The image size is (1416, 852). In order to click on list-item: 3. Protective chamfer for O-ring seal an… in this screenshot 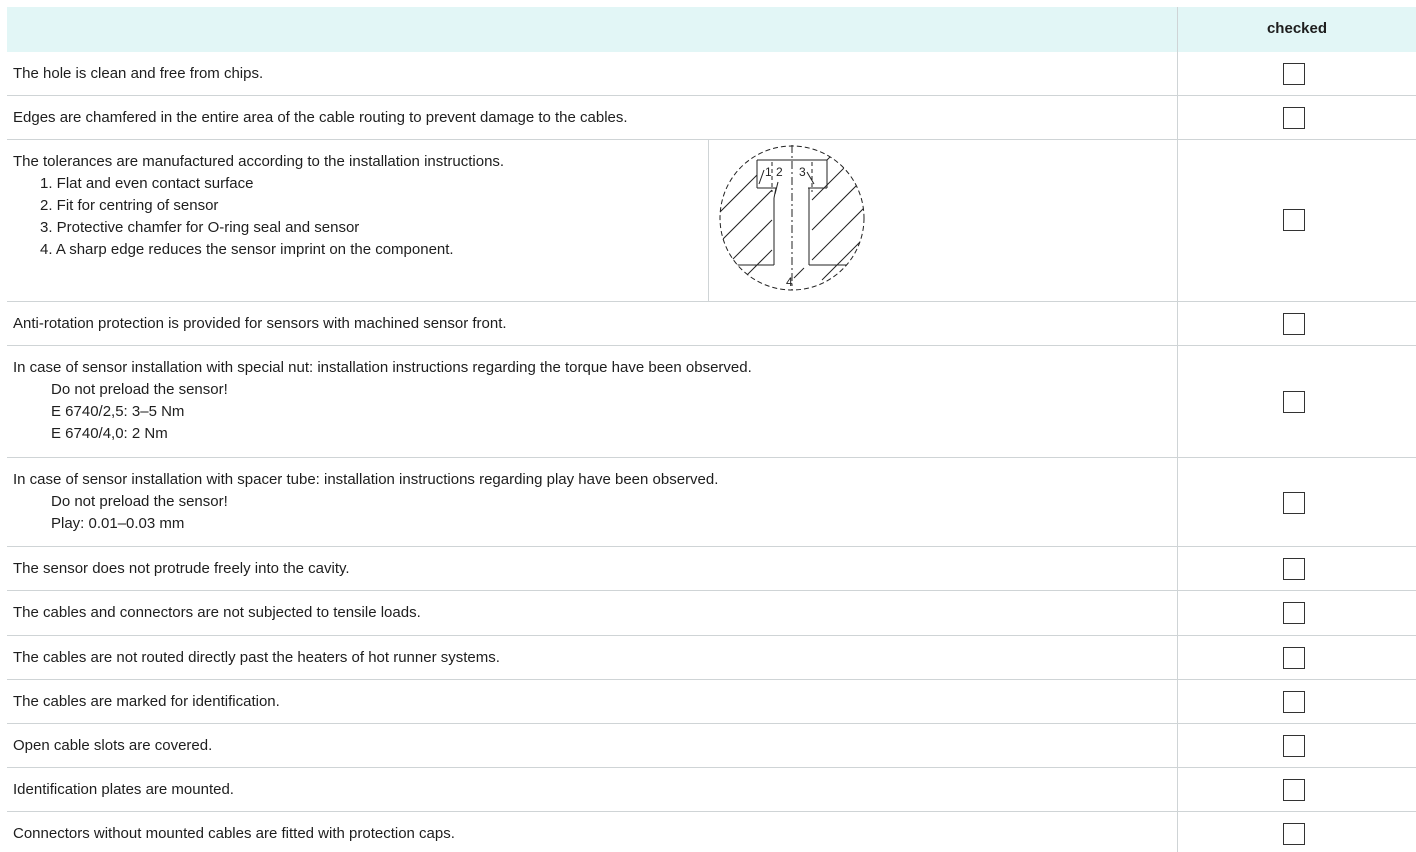, I will do `click(200, 227)`.